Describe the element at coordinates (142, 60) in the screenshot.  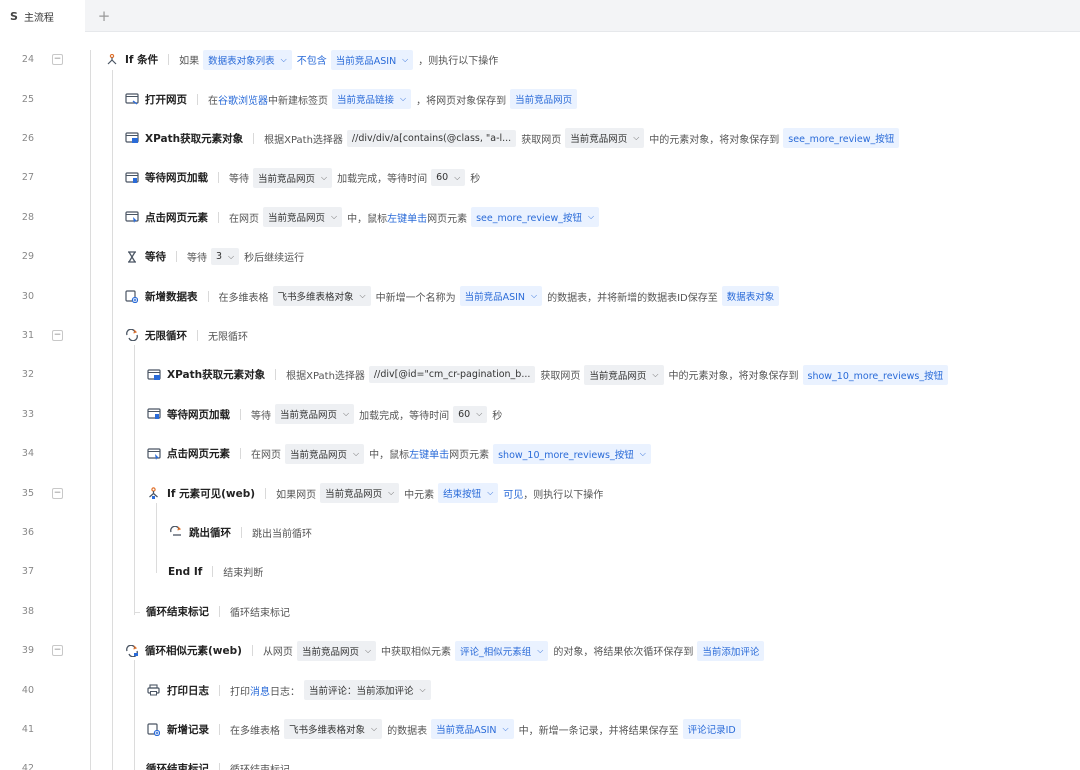
I see `step-title: If 条件` at that location.